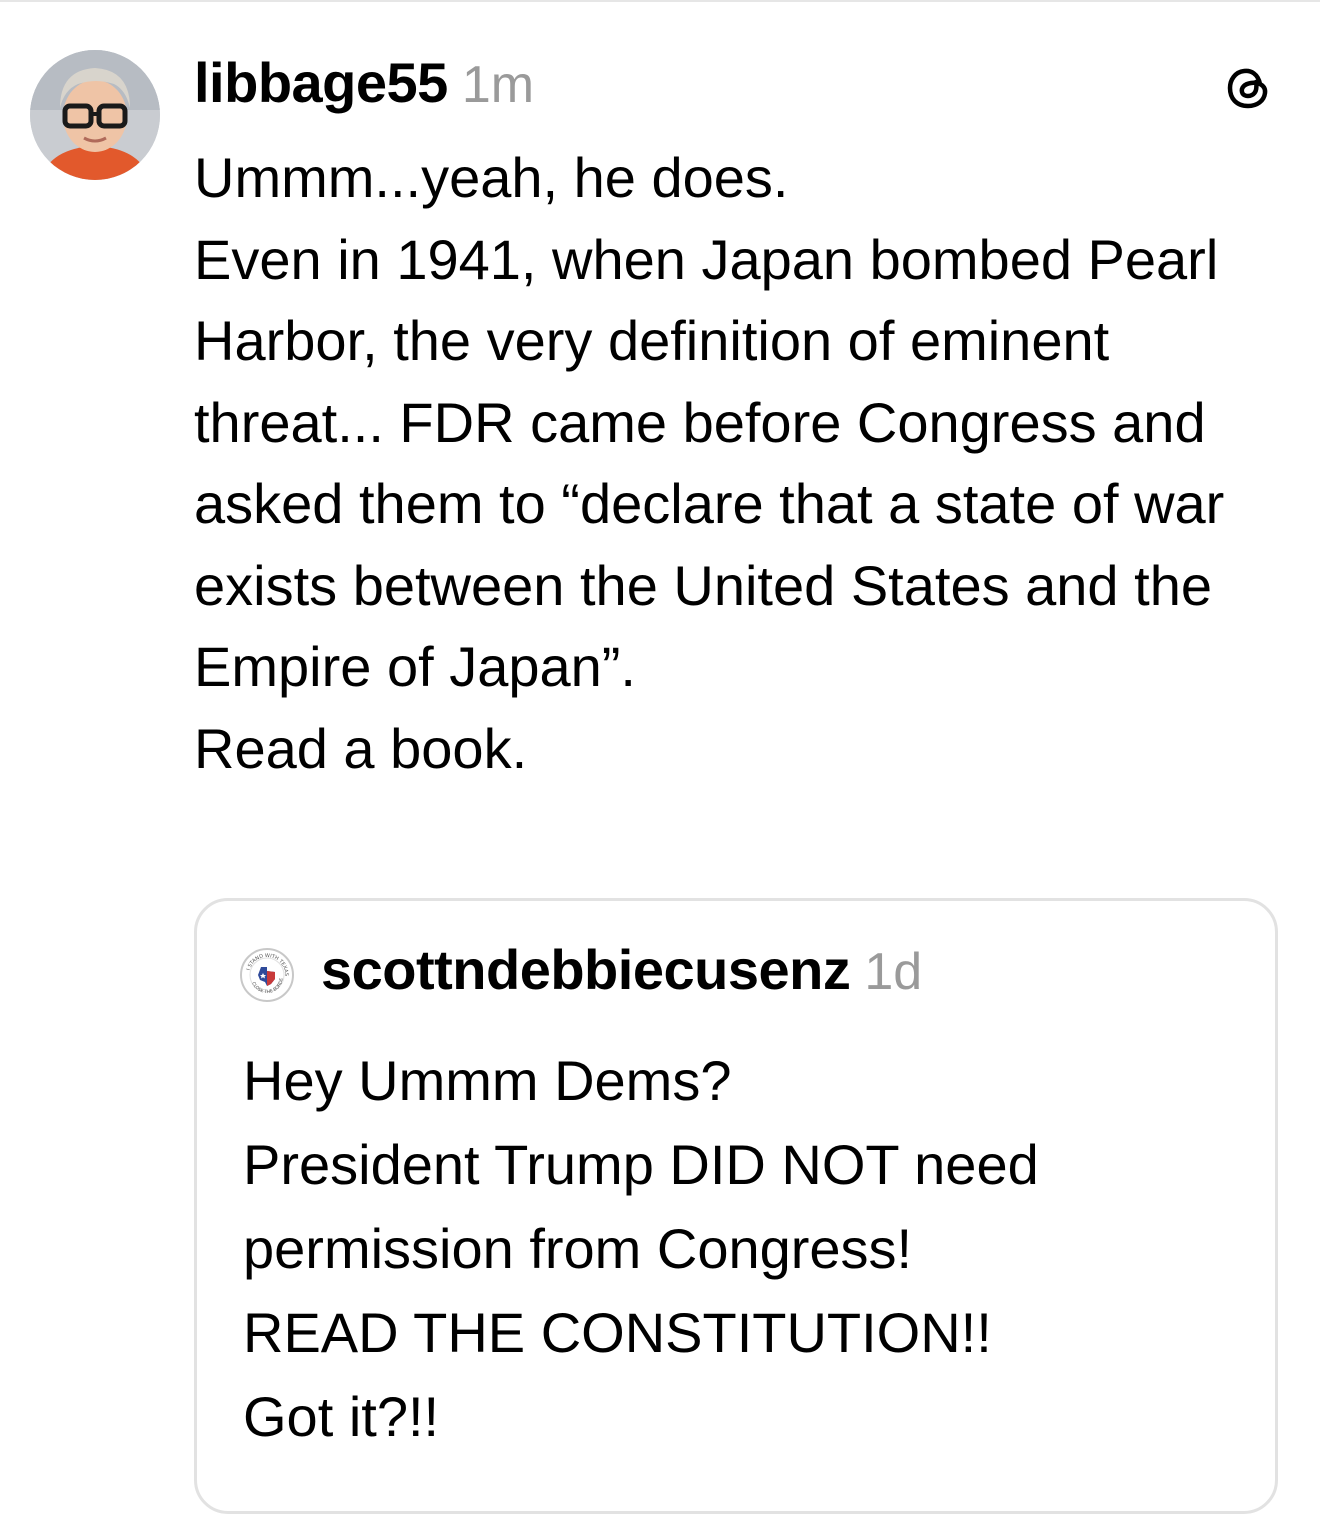  Describe the element at coordinates (586, 969) in the screenshot. I see `quoted-author-username: scottndebbiecusenz` at that location.